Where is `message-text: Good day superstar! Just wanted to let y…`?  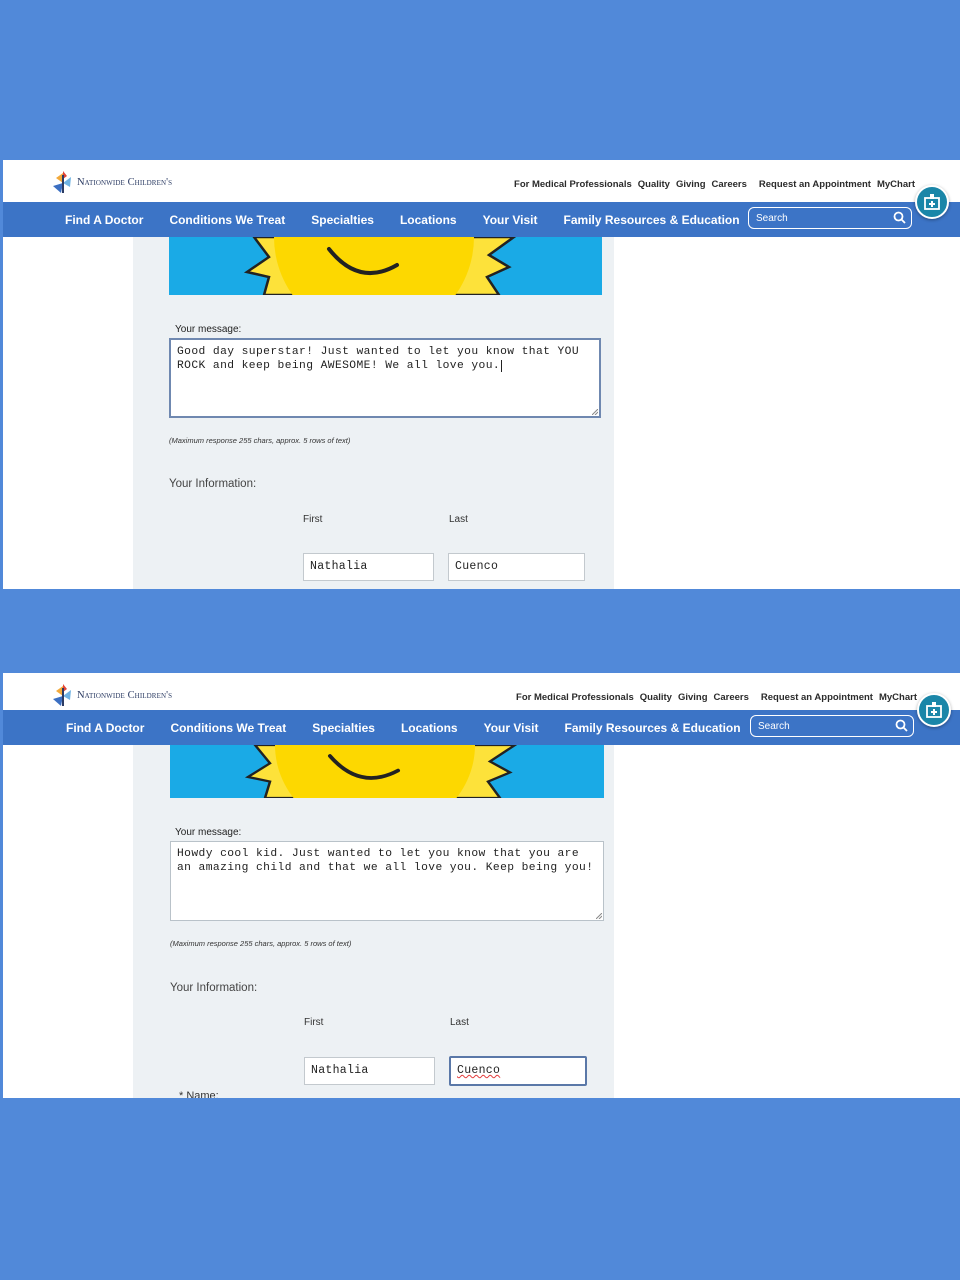
message-text: Good day superstar! Just wanted to let y… is located at coordinates (378, 359).